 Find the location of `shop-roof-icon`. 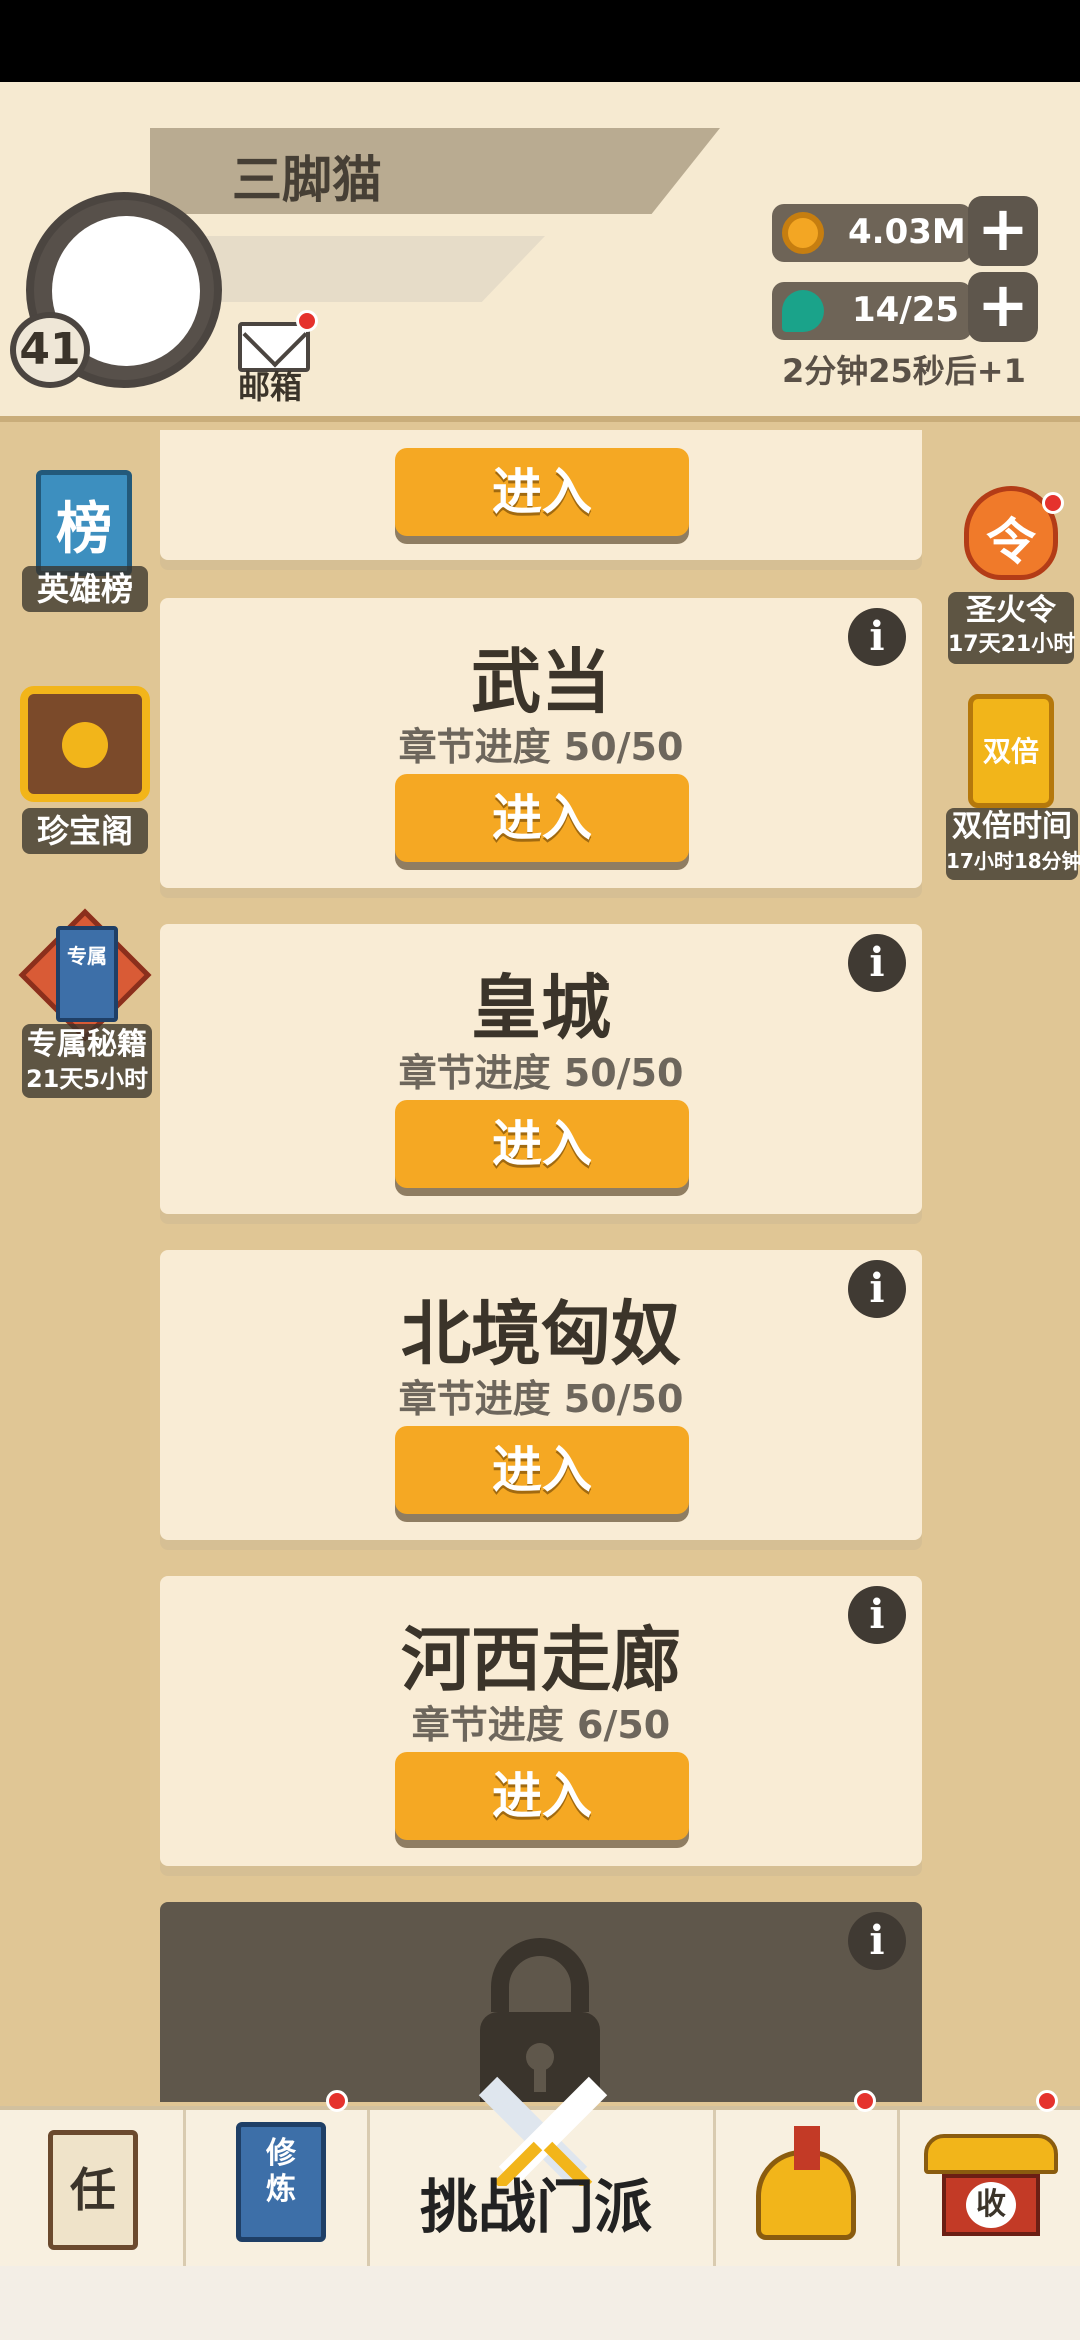

shop-roof-icon is located at coordinates (991, 2154).